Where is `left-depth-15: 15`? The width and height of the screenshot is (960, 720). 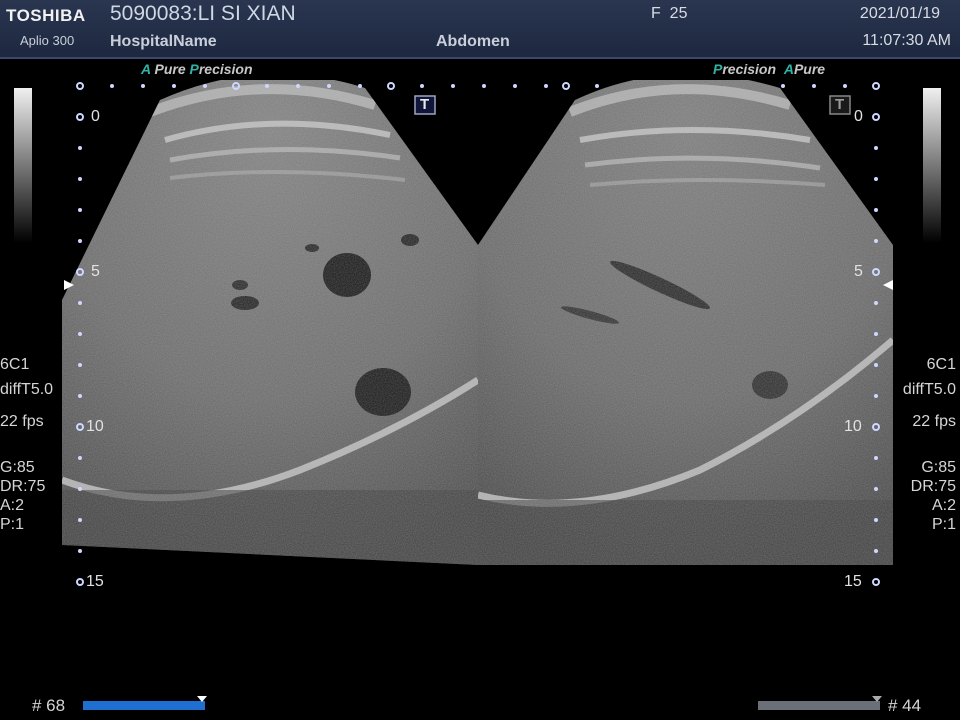 left-depth-15: 15 is located at coordinates (95, 581).